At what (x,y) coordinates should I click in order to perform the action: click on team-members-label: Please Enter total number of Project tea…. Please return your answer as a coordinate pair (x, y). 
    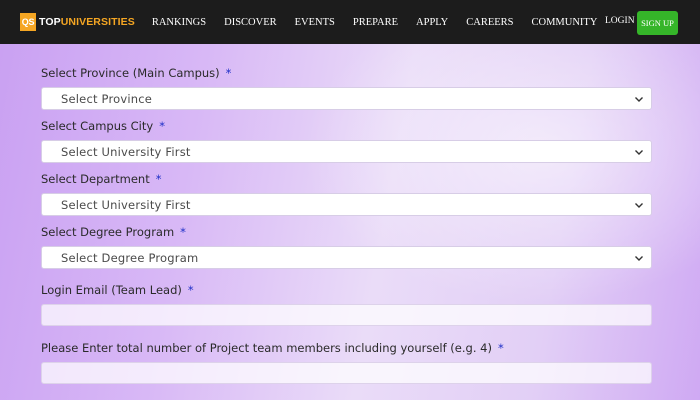
    Looking at the image, I should click on (272, 348).